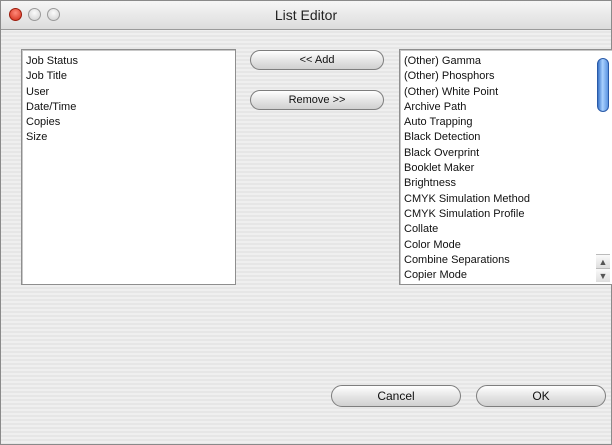 The width and height of the screenshot is (612, 445). Describe the element at coordinates (508, 76) in the screenshot. I see `list-item: (Other) Phosphors` at that location.